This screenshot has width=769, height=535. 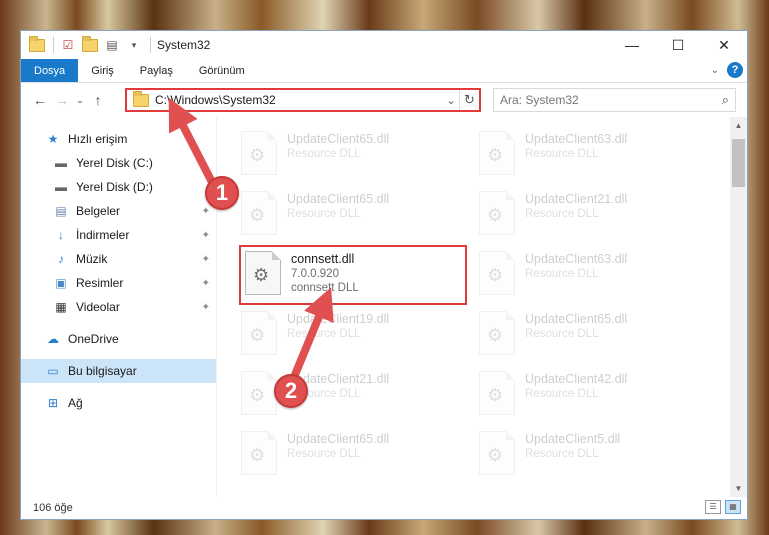 I want to click on new-folder-icon, so click(x=90, y=44).